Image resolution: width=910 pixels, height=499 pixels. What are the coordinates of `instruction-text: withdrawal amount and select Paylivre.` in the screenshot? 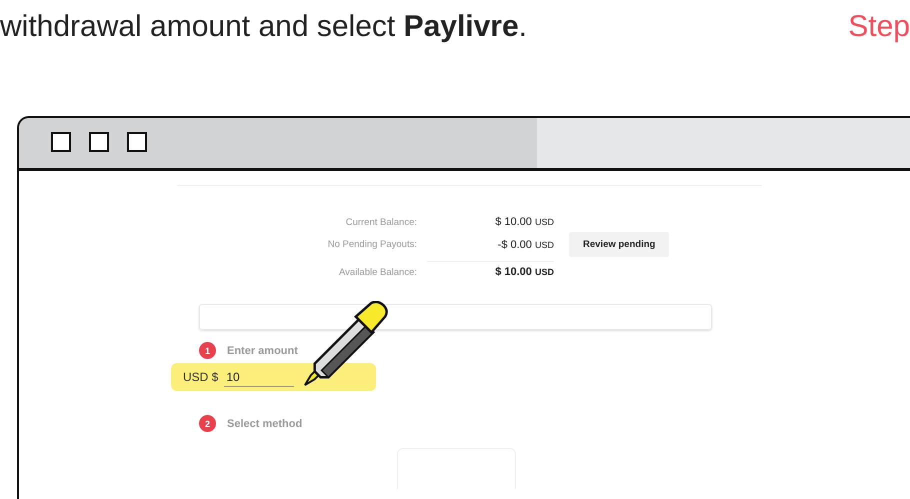 It's located at (263, 27).